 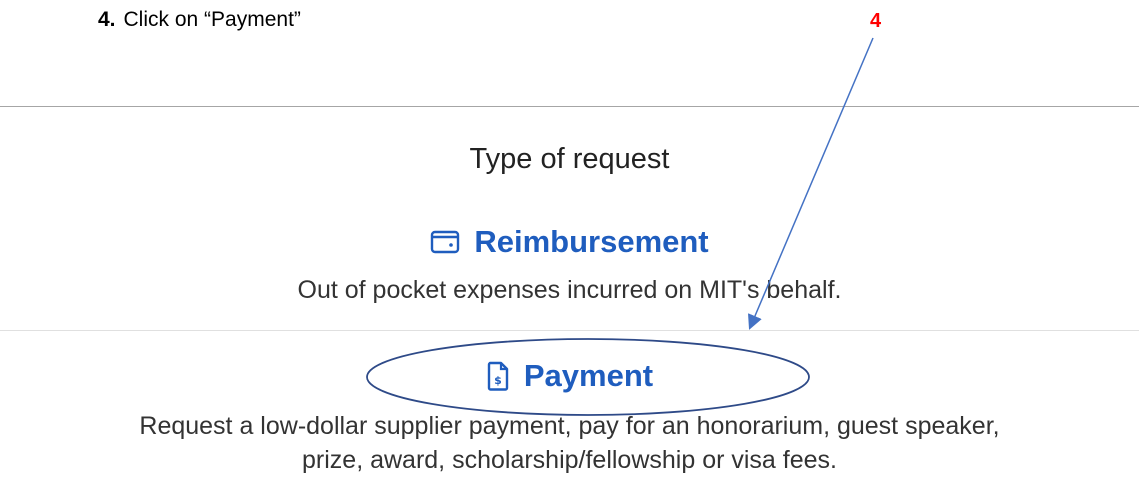 What do you see at coordinates (445, 242) in the screenshot?
I see `wallet-icon` at bounding box center [445, 242].